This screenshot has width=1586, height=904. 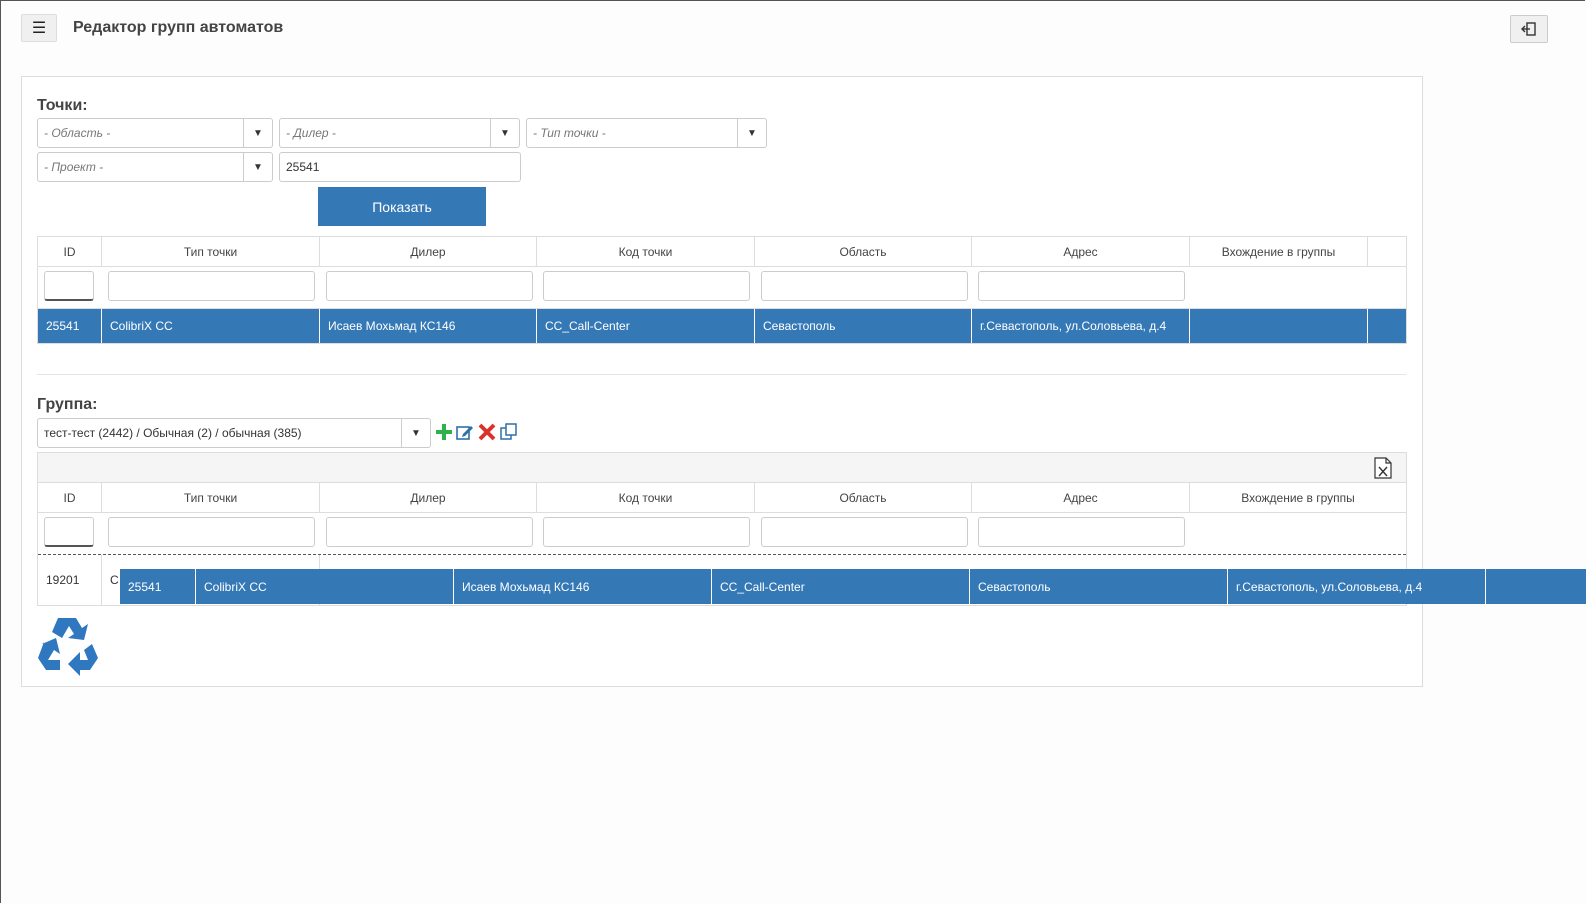 I want to click on menu-button: ☰, so click(x=39, y=28).